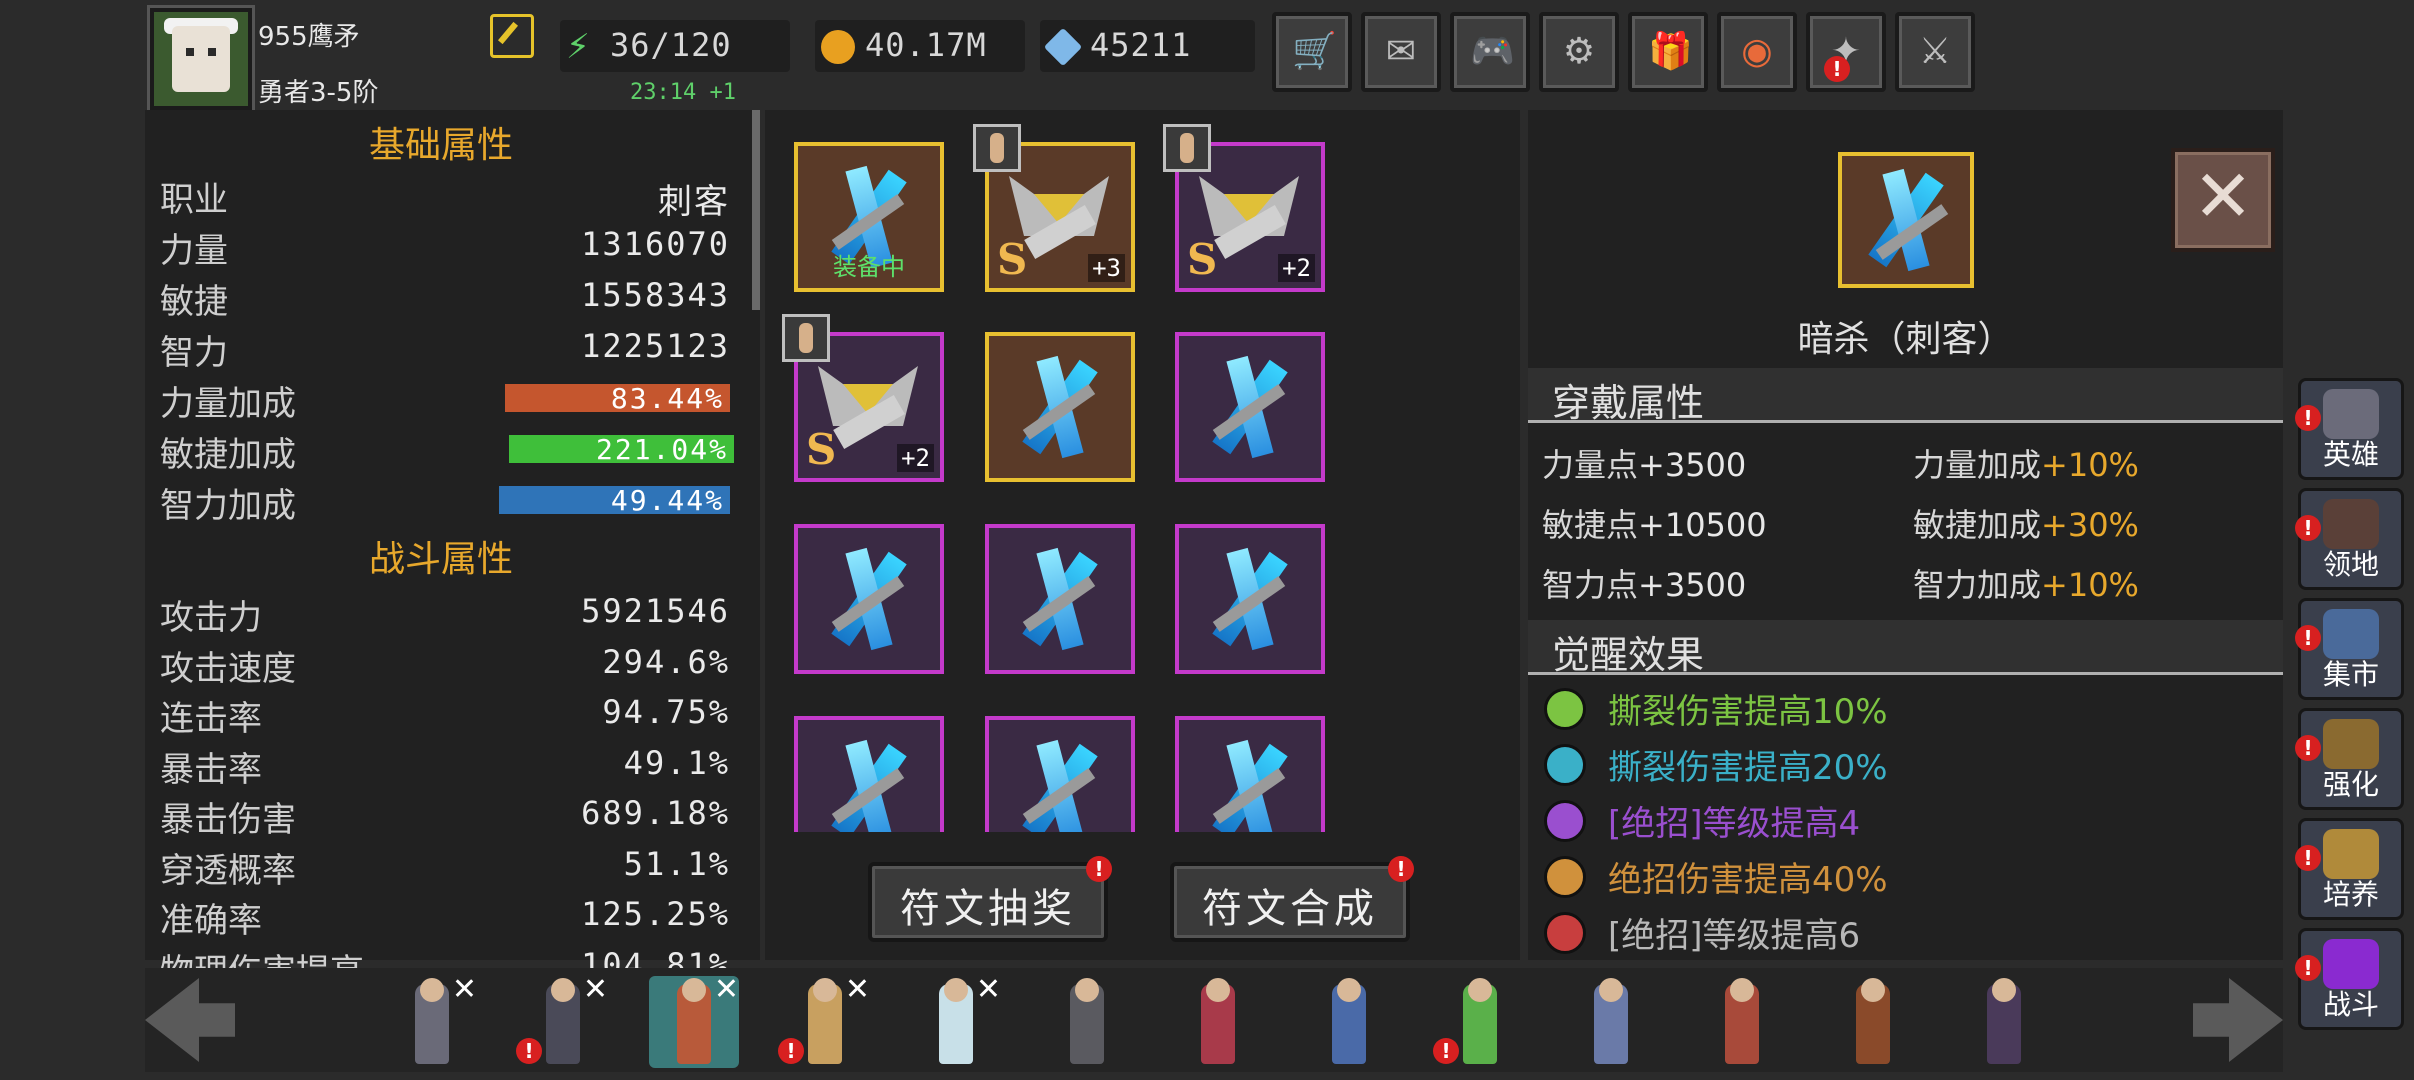 Image resolution: width=2414 pixels, height=1080 pixels. What do you see at coordinates (1218, 1022) in the screenshot?
I see `sorceress-hero-icon` at bounding box center [1218, 1022].